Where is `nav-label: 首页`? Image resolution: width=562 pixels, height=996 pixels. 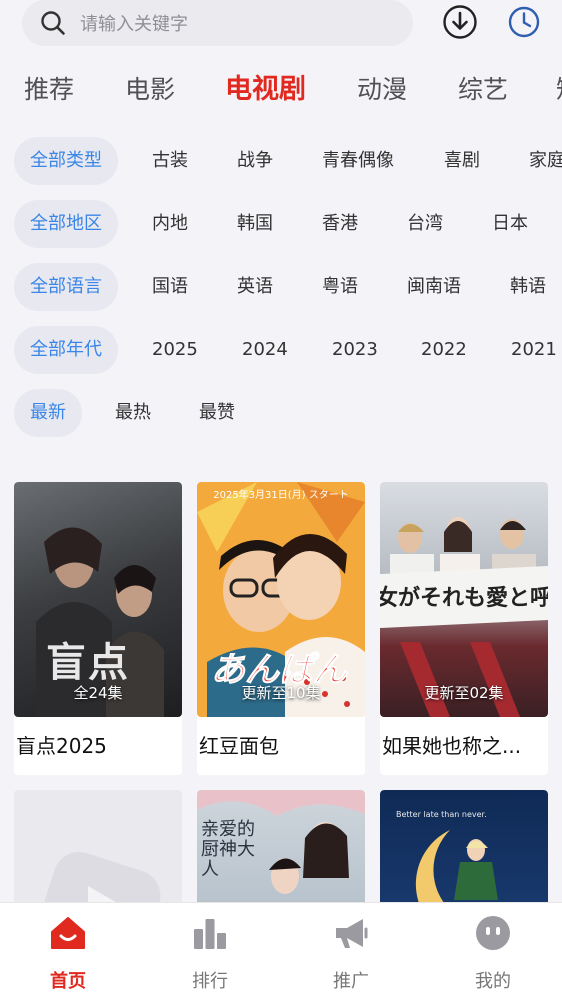
nav-label: 首页 is located at coordinates (68, 981).